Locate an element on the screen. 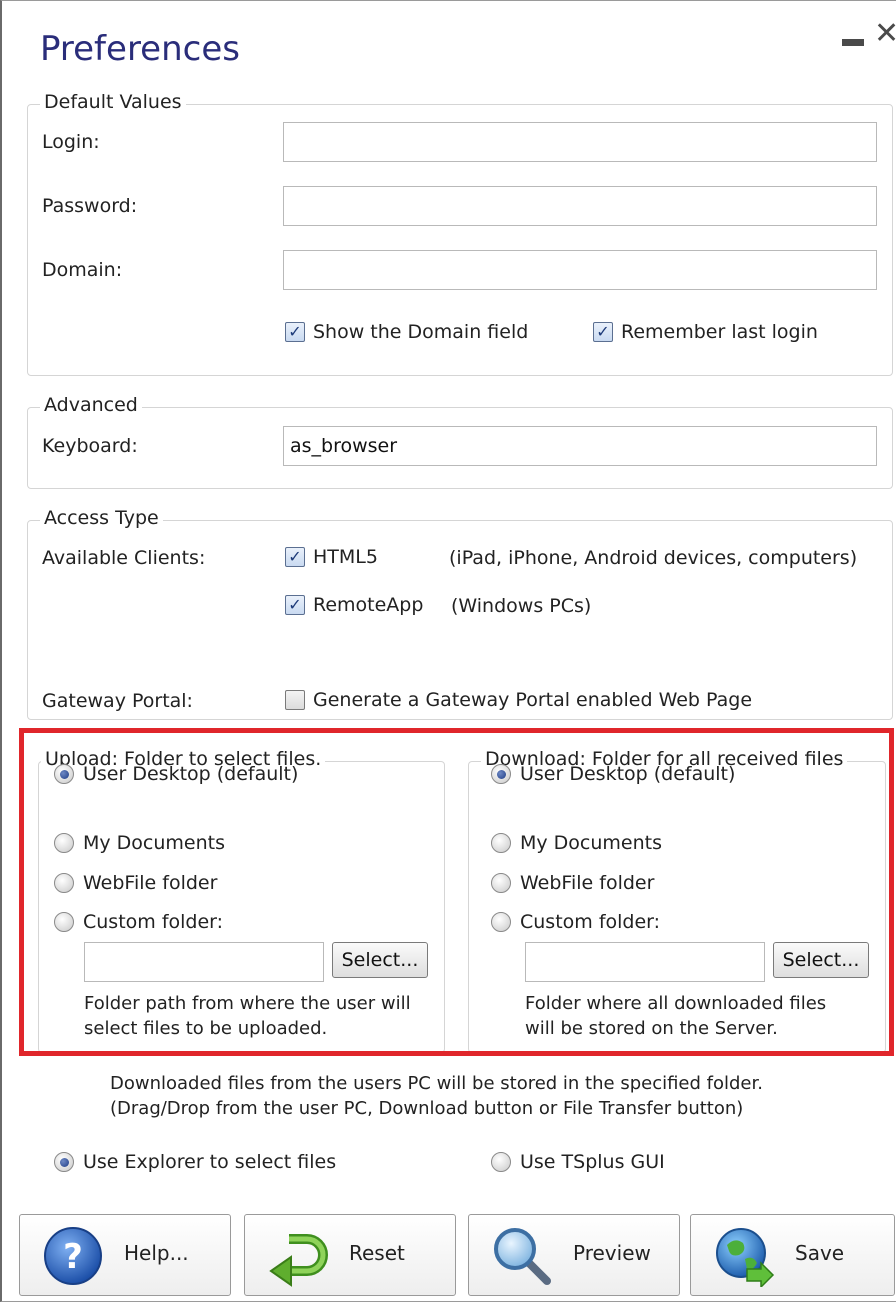 The width and height of the screenshot is (896, 1302). save-button: Save is located at coordinates (792, 1255).